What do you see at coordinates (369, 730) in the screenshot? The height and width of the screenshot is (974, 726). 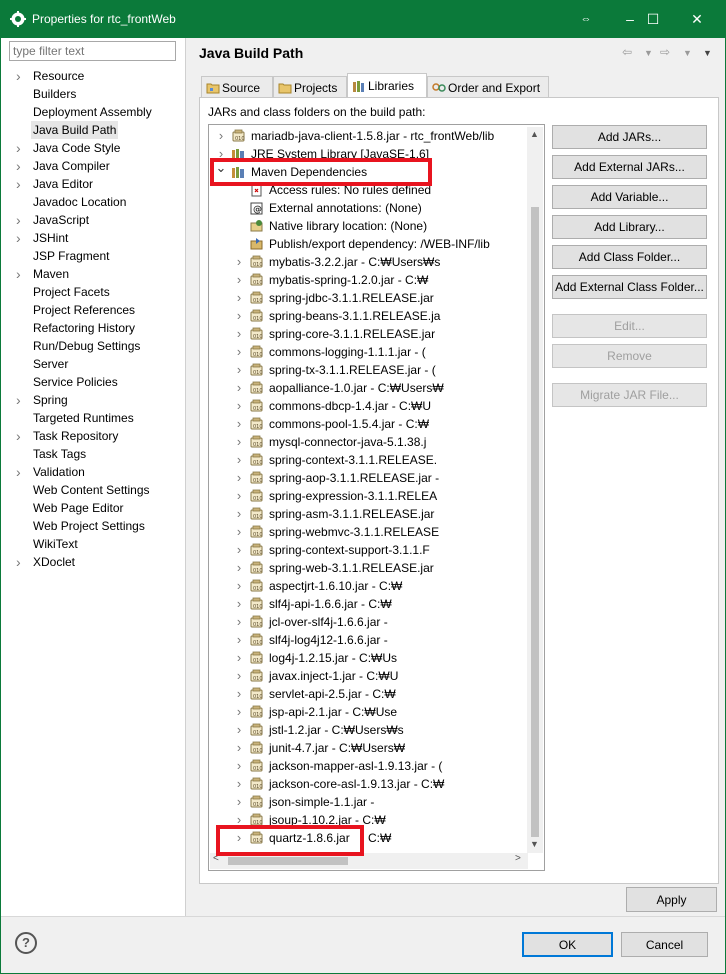 I see `tree-row: › 010 jstl-1.2.jar - C:₩Users₩s` at bounding box center [369, 730].